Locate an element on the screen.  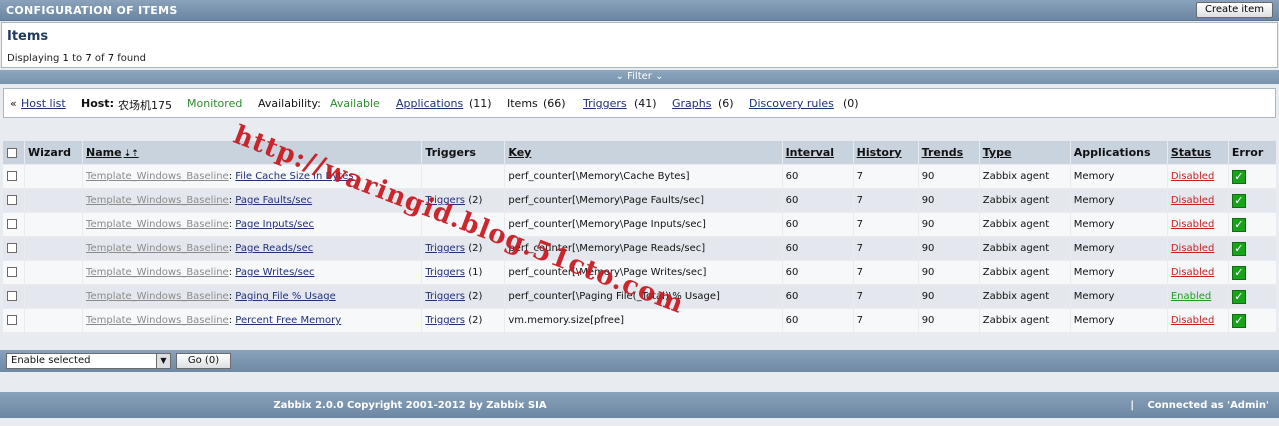
column-header-type: Type is located at coordinates (1024, 152).